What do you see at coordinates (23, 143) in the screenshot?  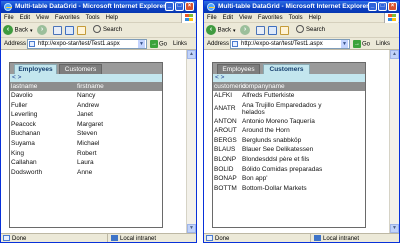 I see `table-cell: Suyama` at bounding box center [23, 143].